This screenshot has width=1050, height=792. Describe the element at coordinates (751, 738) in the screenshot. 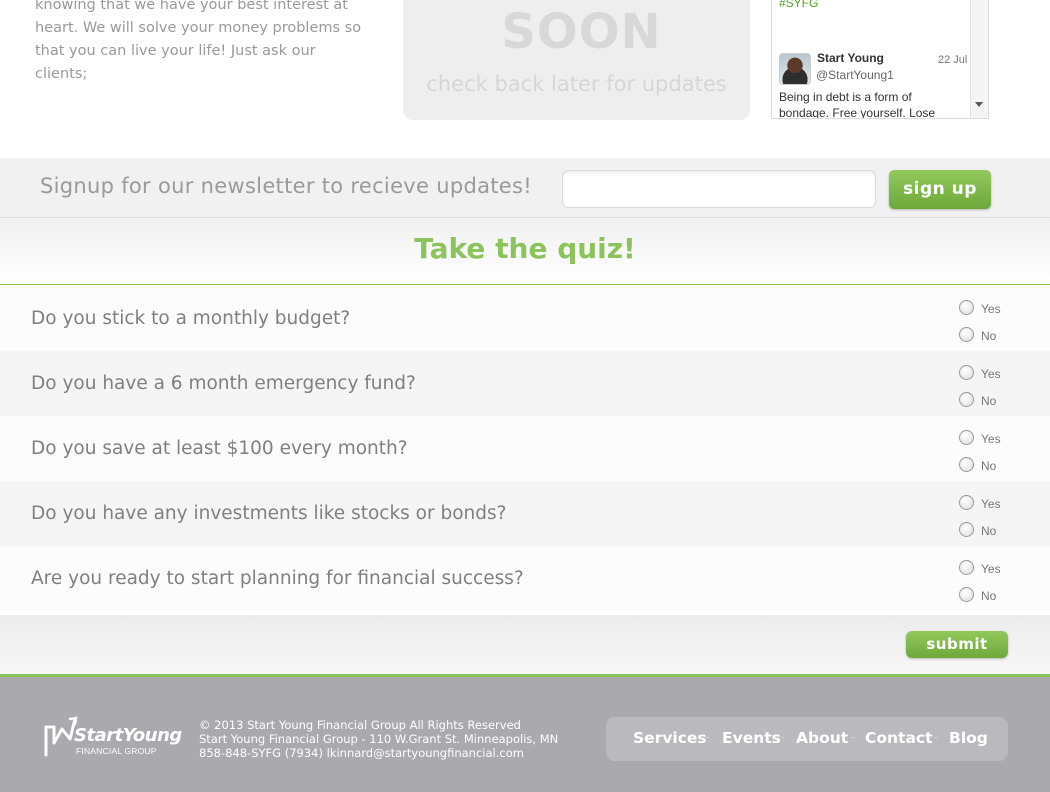

I see `footer-link-events: Events` at that location.